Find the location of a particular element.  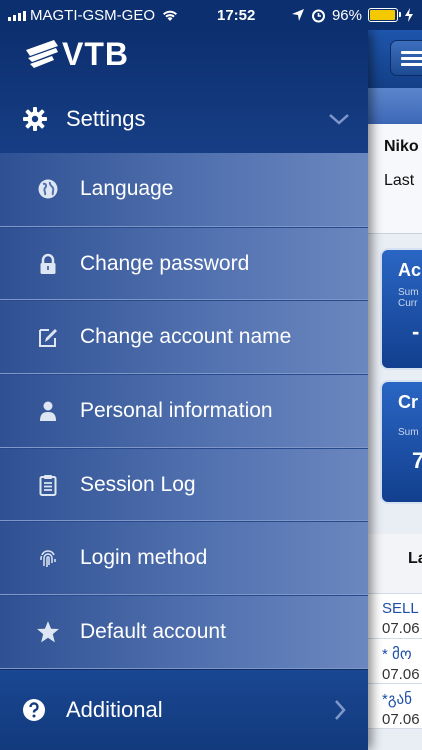

clipboard-icon is located at coordinates (48, 485).